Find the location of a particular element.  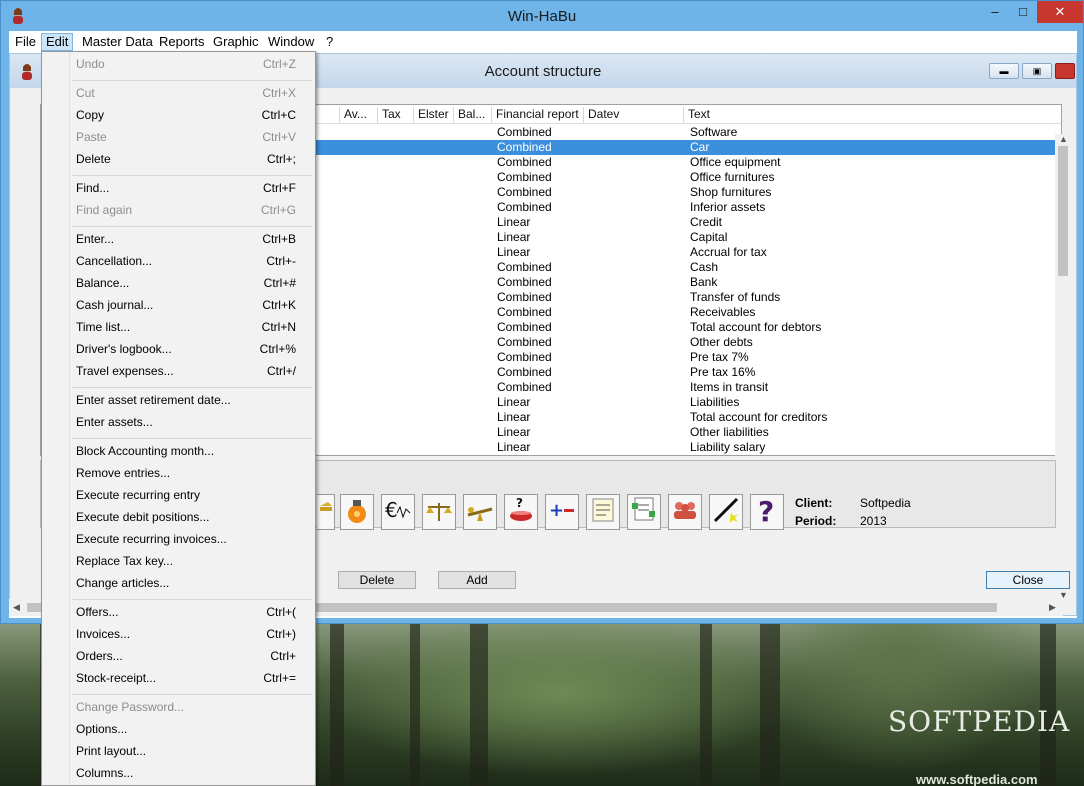

menu-item-shortcut: Ctrl+F is located at coordinates (279, 188).